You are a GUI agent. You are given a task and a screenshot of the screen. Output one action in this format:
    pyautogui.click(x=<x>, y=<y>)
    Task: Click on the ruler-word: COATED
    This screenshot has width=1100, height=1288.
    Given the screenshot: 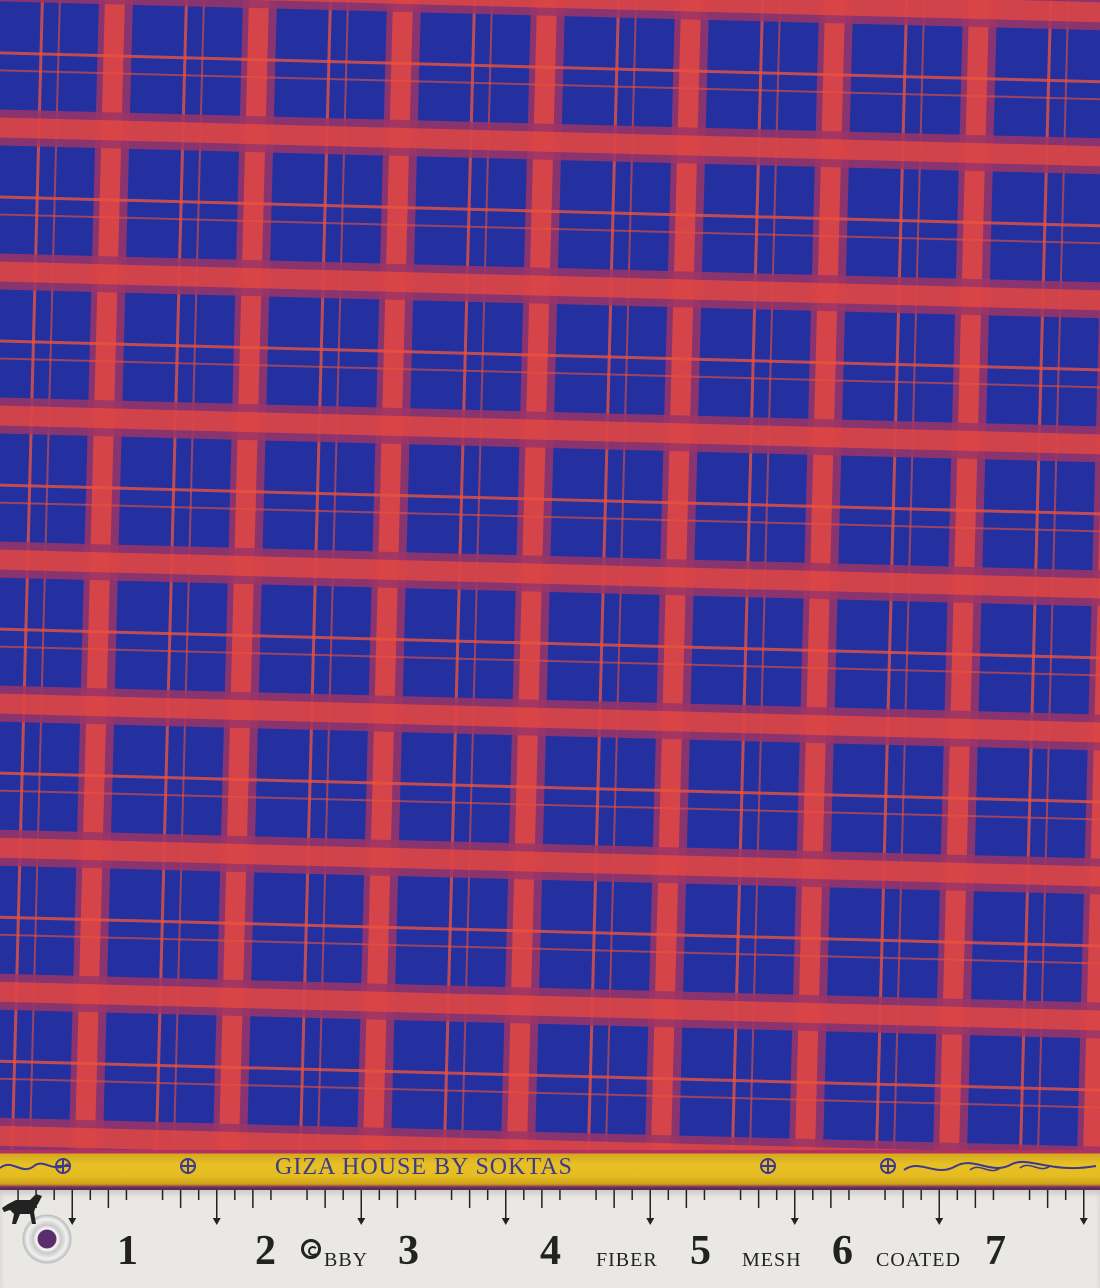 What is the action you would take?
    pyautogui.click(x=918, y=1260)
    